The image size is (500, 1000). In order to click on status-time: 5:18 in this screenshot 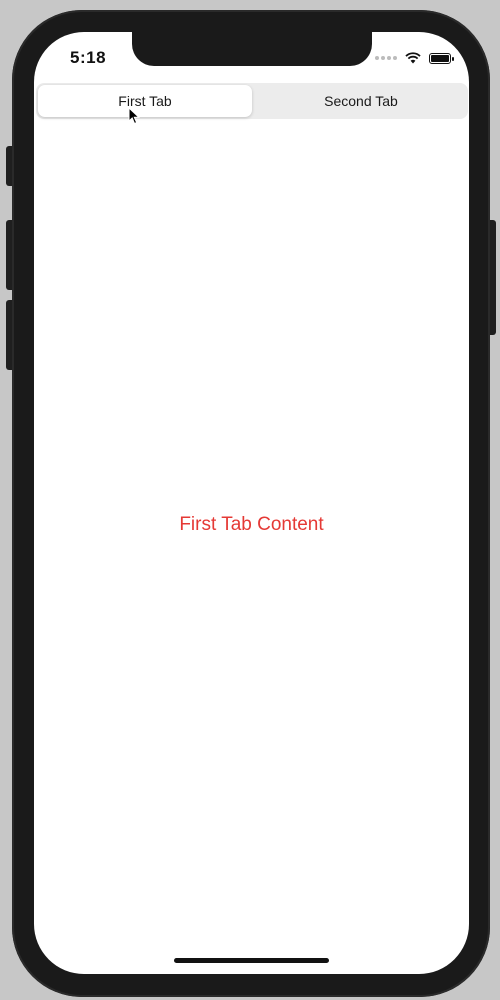, I will do `click(88, 57)`.